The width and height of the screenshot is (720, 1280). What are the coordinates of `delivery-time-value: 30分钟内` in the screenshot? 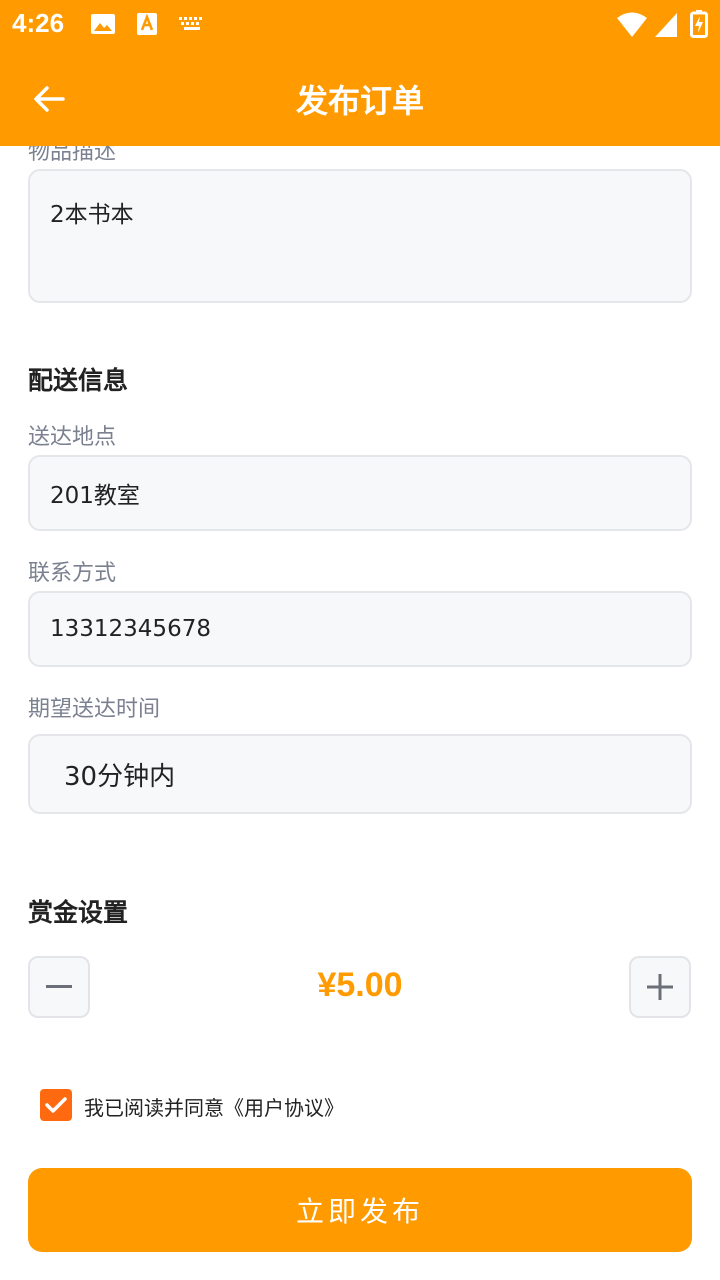 It's located at (120, 776).